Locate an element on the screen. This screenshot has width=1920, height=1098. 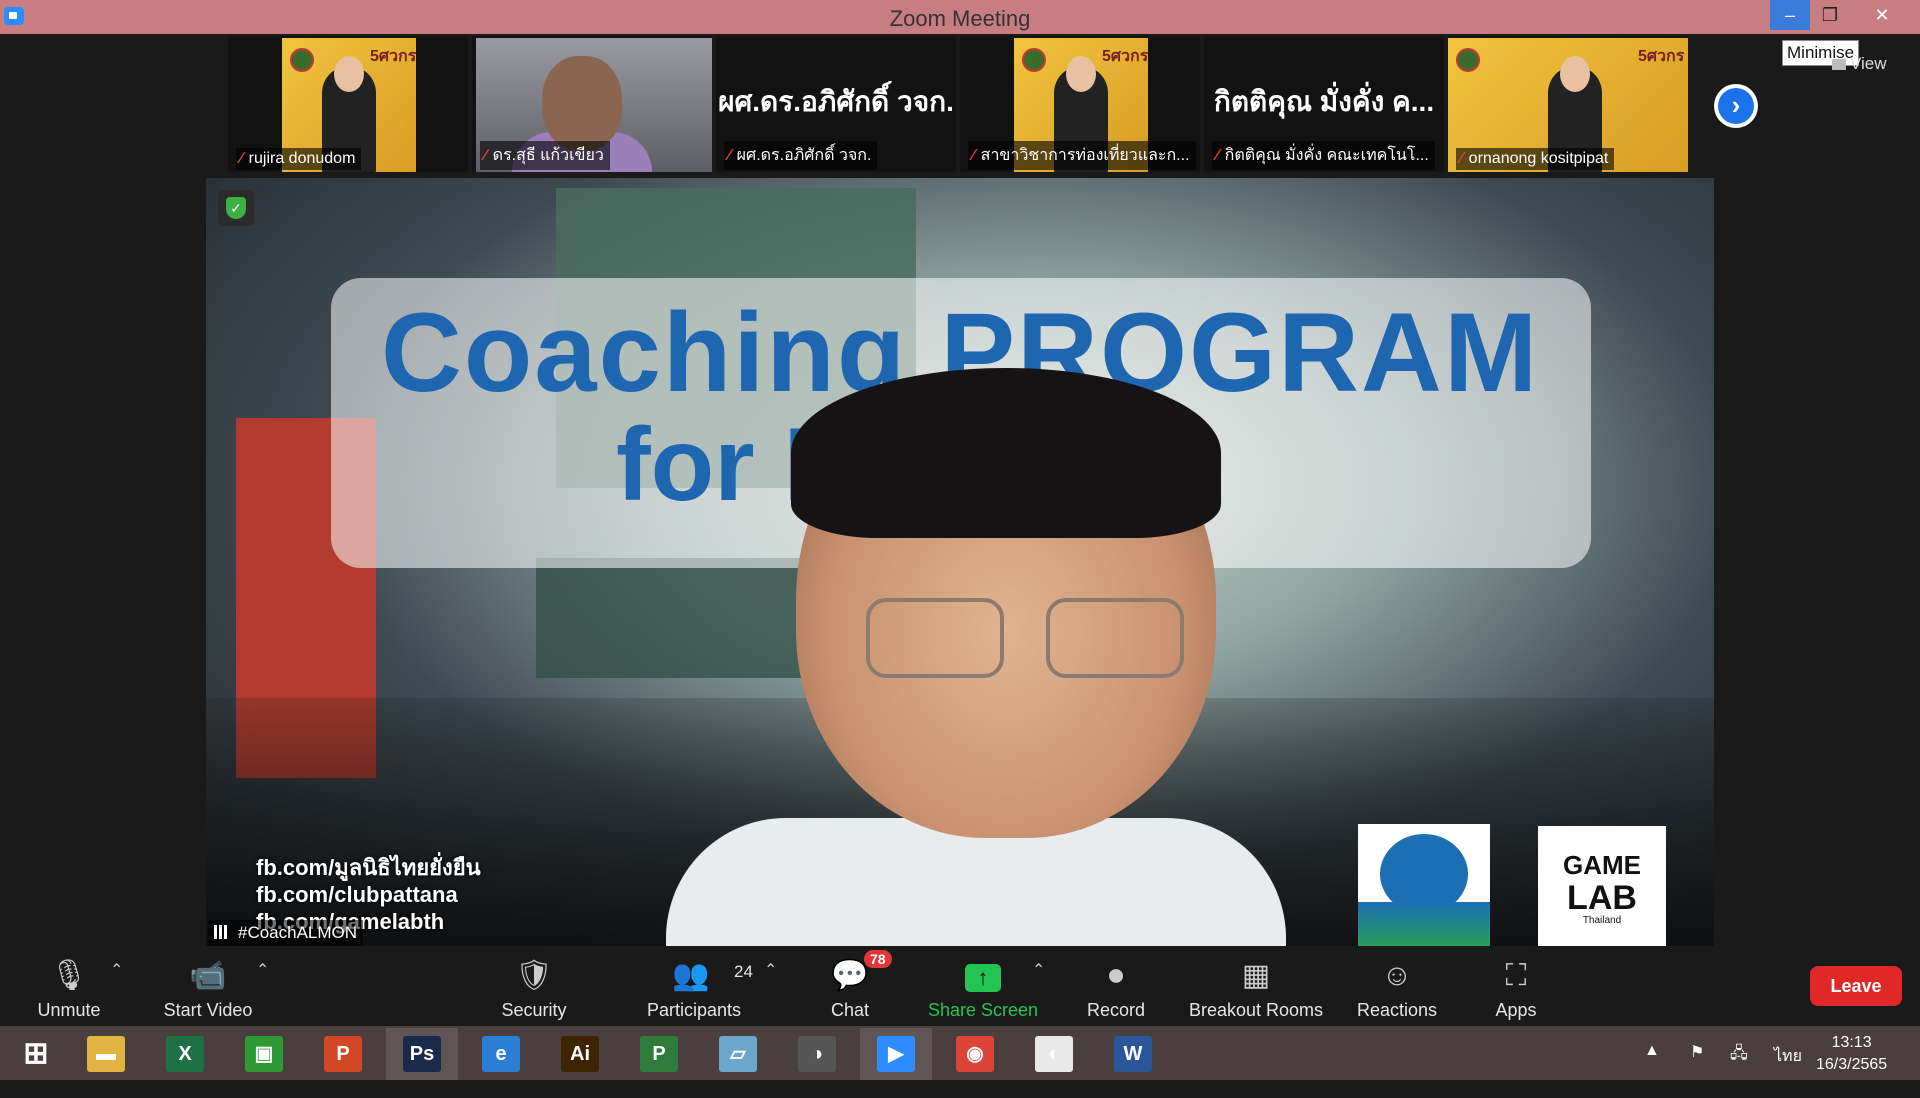
shield-icon: 🛡 is located at coordinates (534, 975).